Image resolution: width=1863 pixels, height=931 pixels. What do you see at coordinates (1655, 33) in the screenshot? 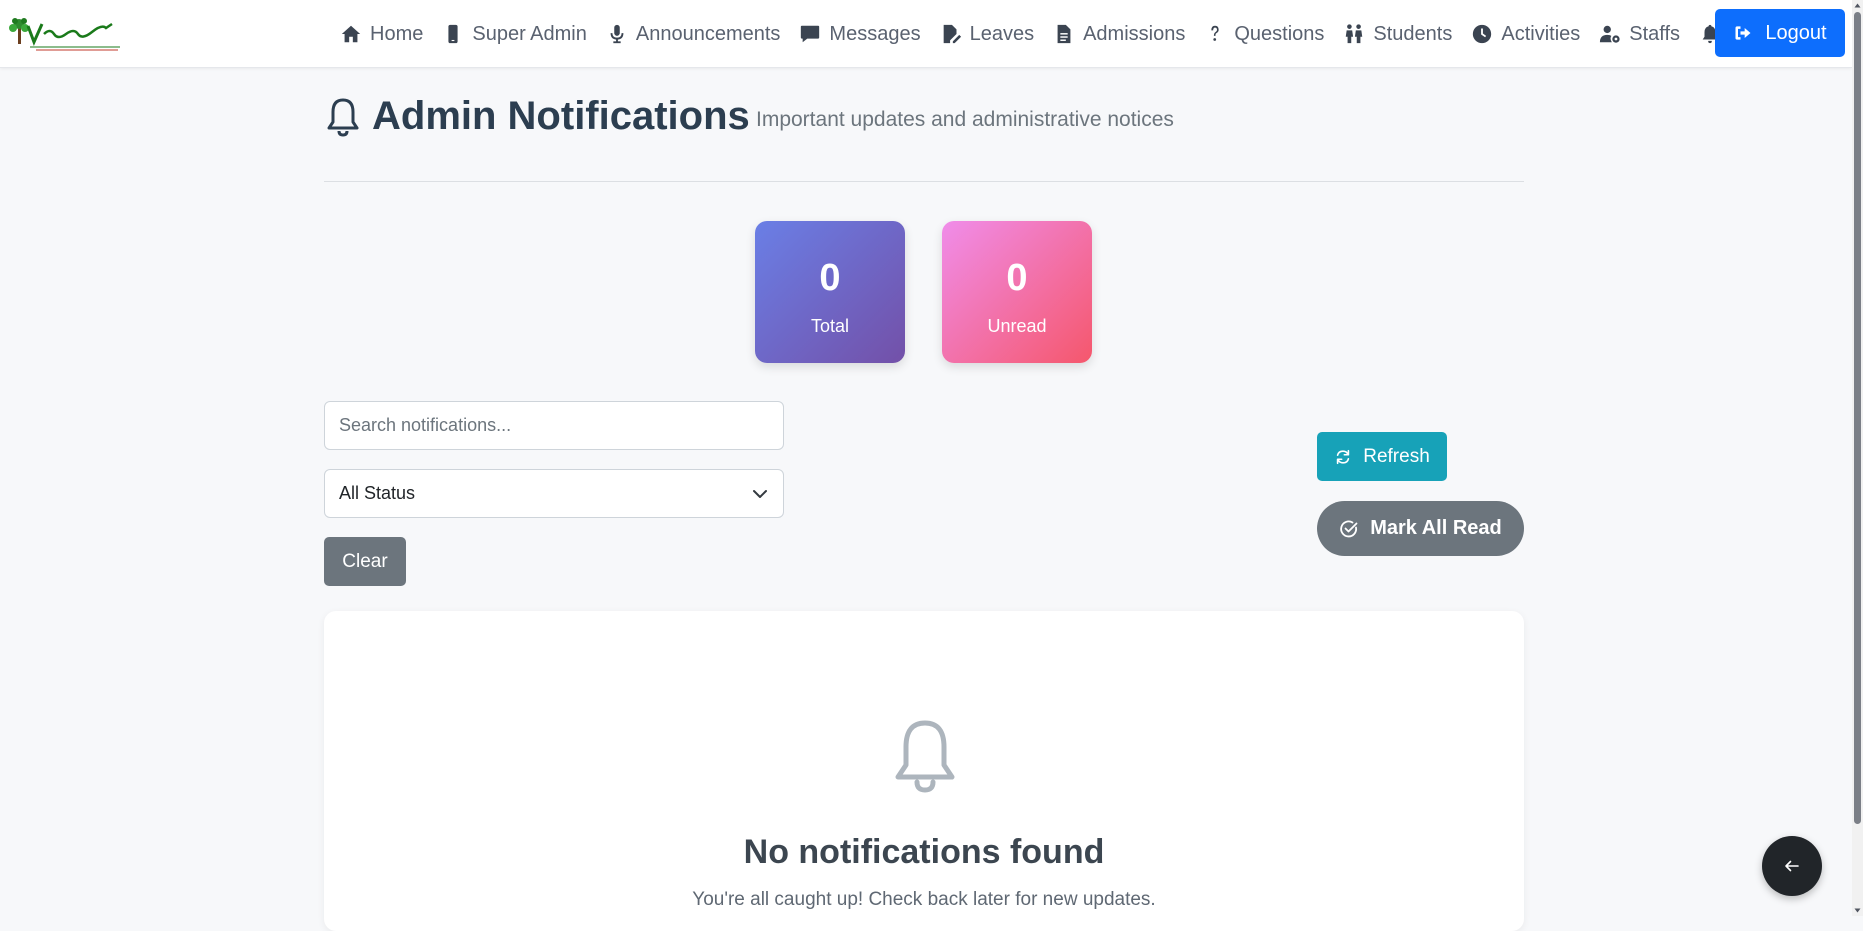
I see `nav-label-staffs: Staffs` at bounding box center [1655, 33].